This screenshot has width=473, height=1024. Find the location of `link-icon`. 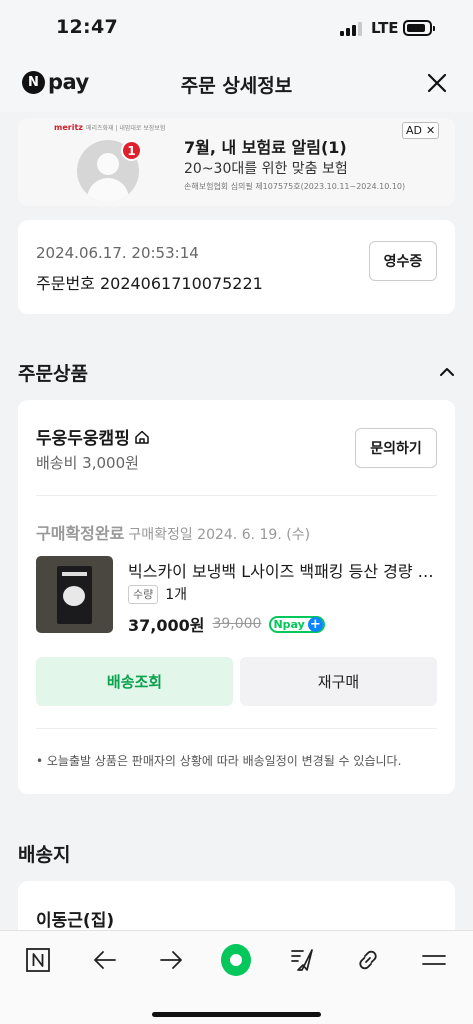

link-icon is located at coordinates (368, 960).